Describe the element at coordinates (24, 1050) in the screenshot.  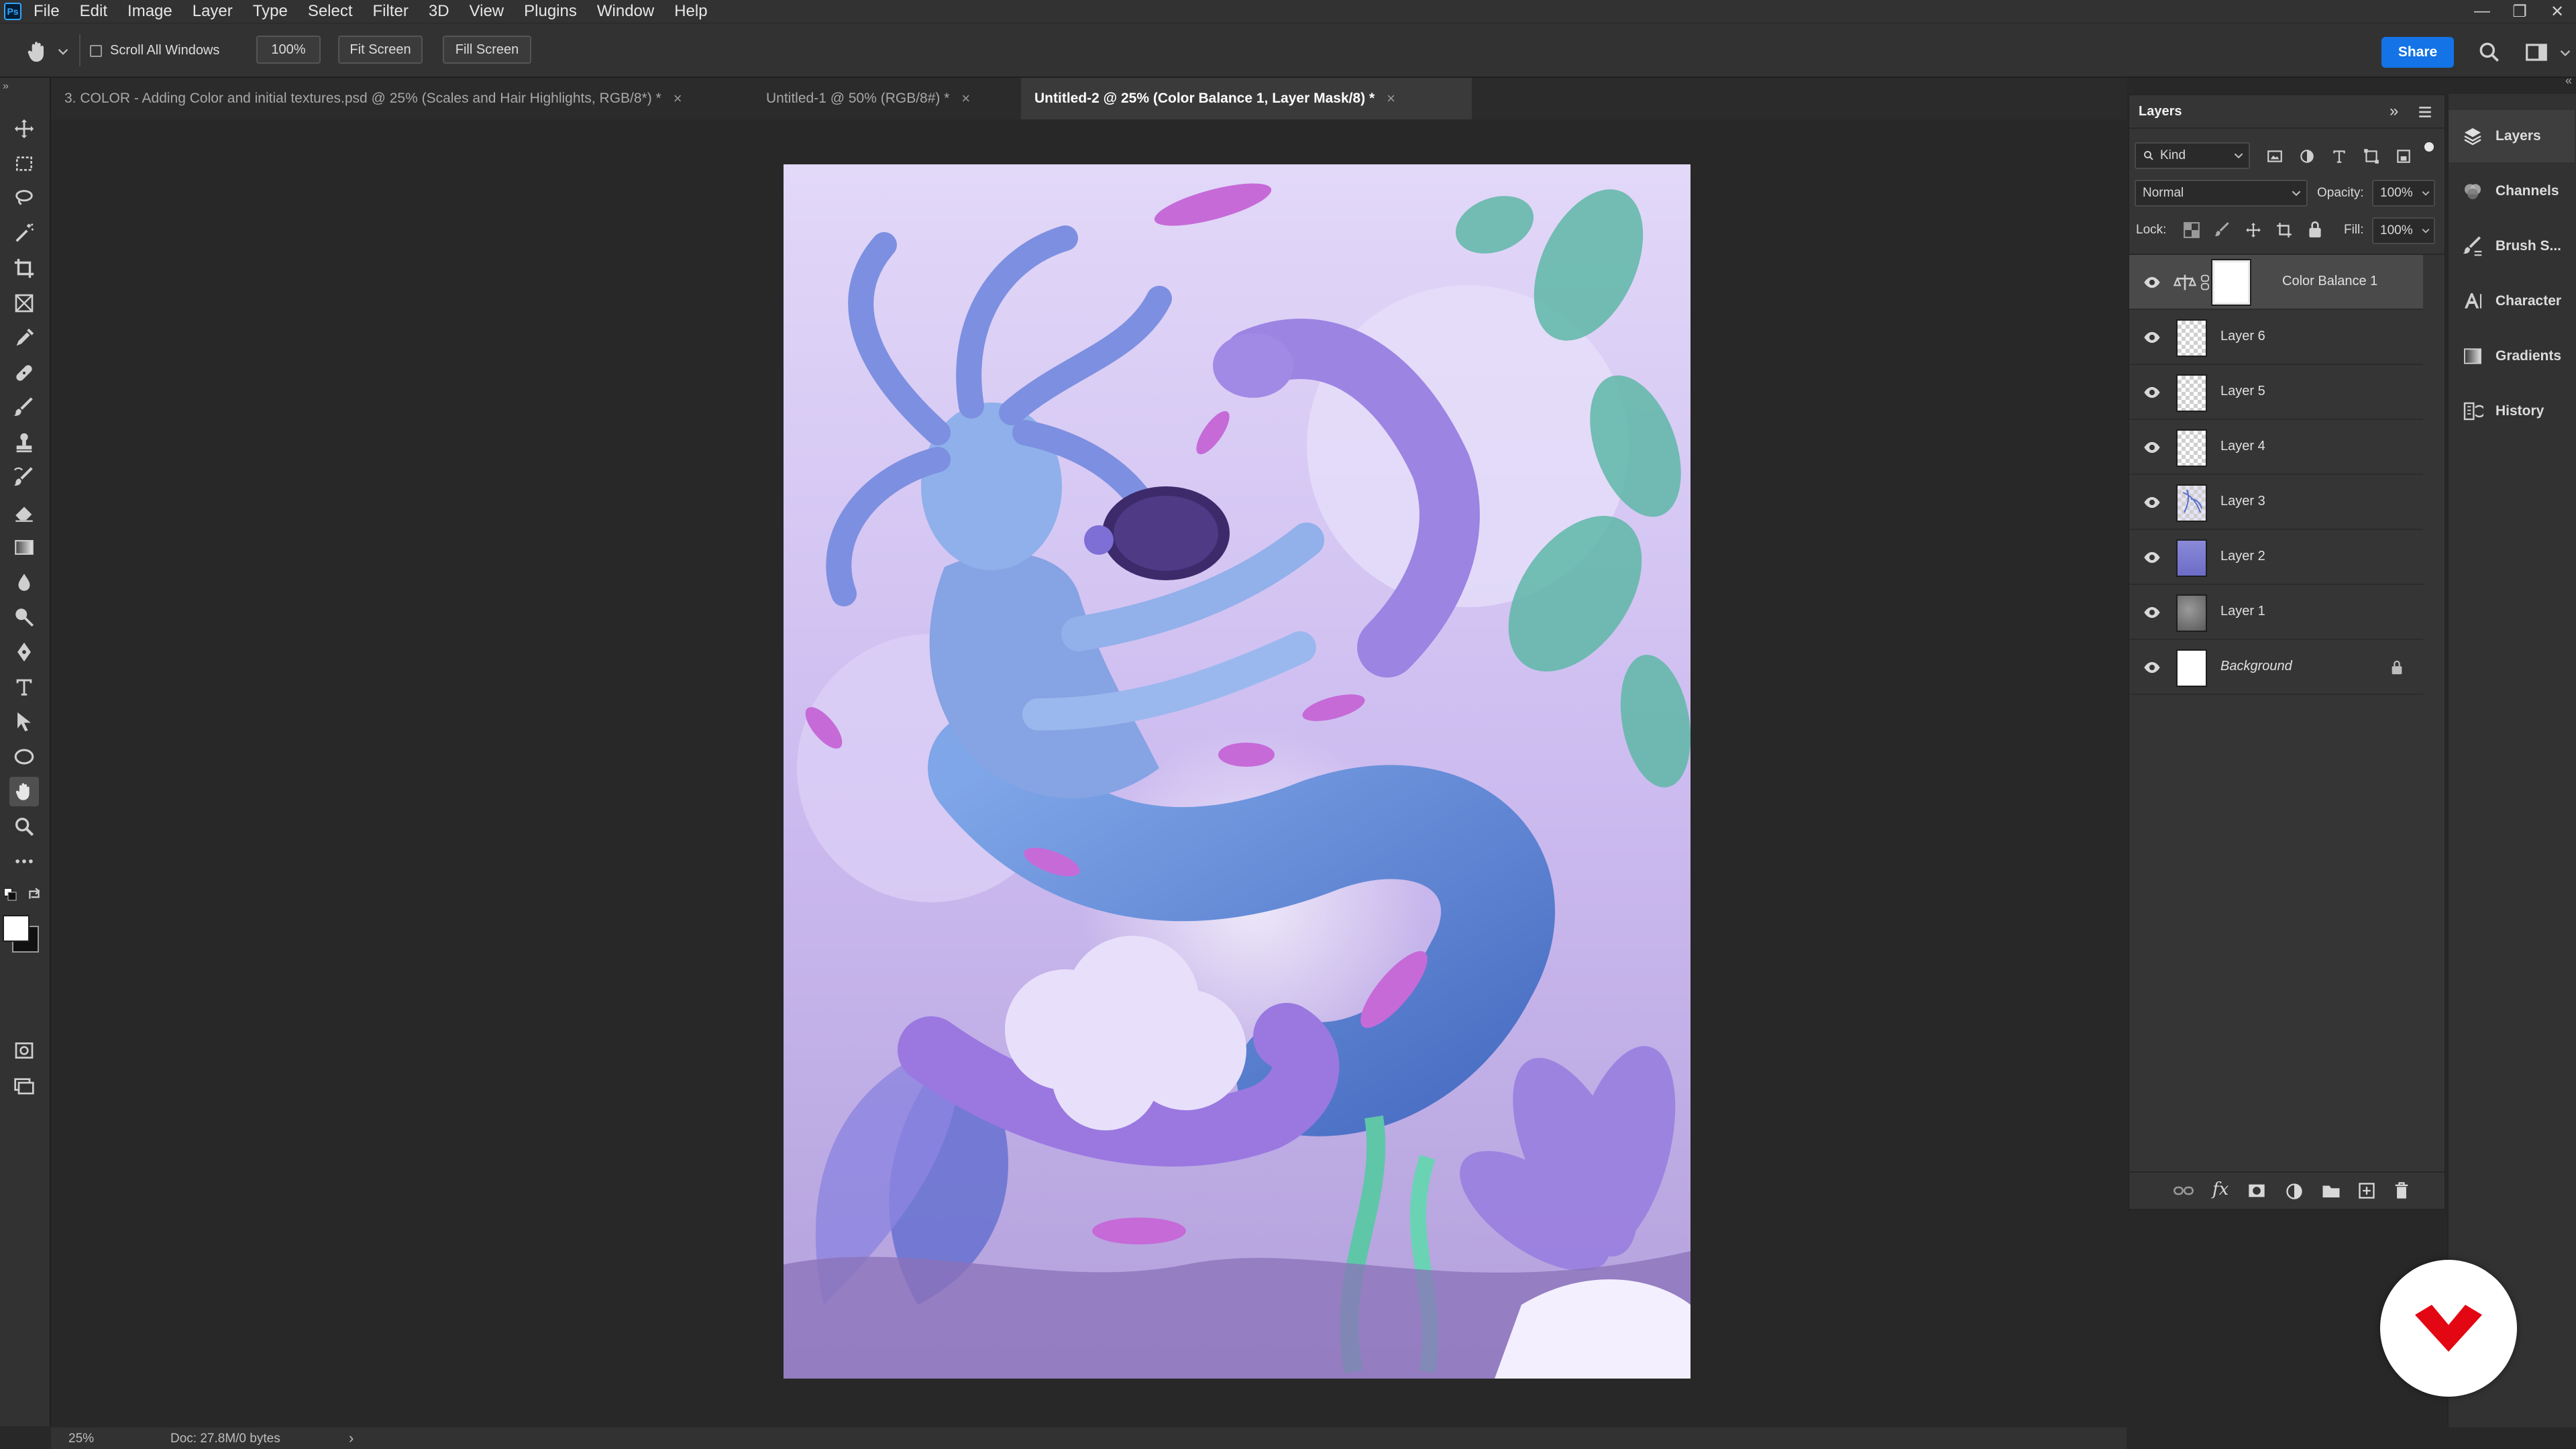
I see `quick-mask-icon` at that location.